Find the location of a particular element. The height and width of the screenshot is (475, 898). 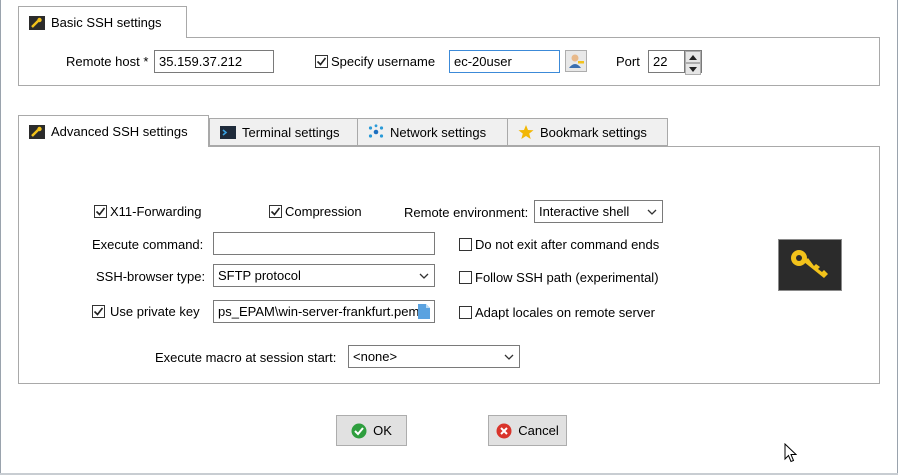

use-private-key-row: Use private key is located at coordinates (146, 311).